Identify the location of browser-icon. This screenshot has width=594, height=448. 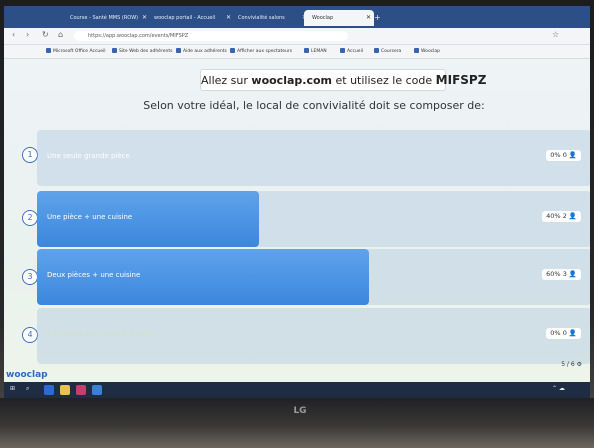
(97, 390).